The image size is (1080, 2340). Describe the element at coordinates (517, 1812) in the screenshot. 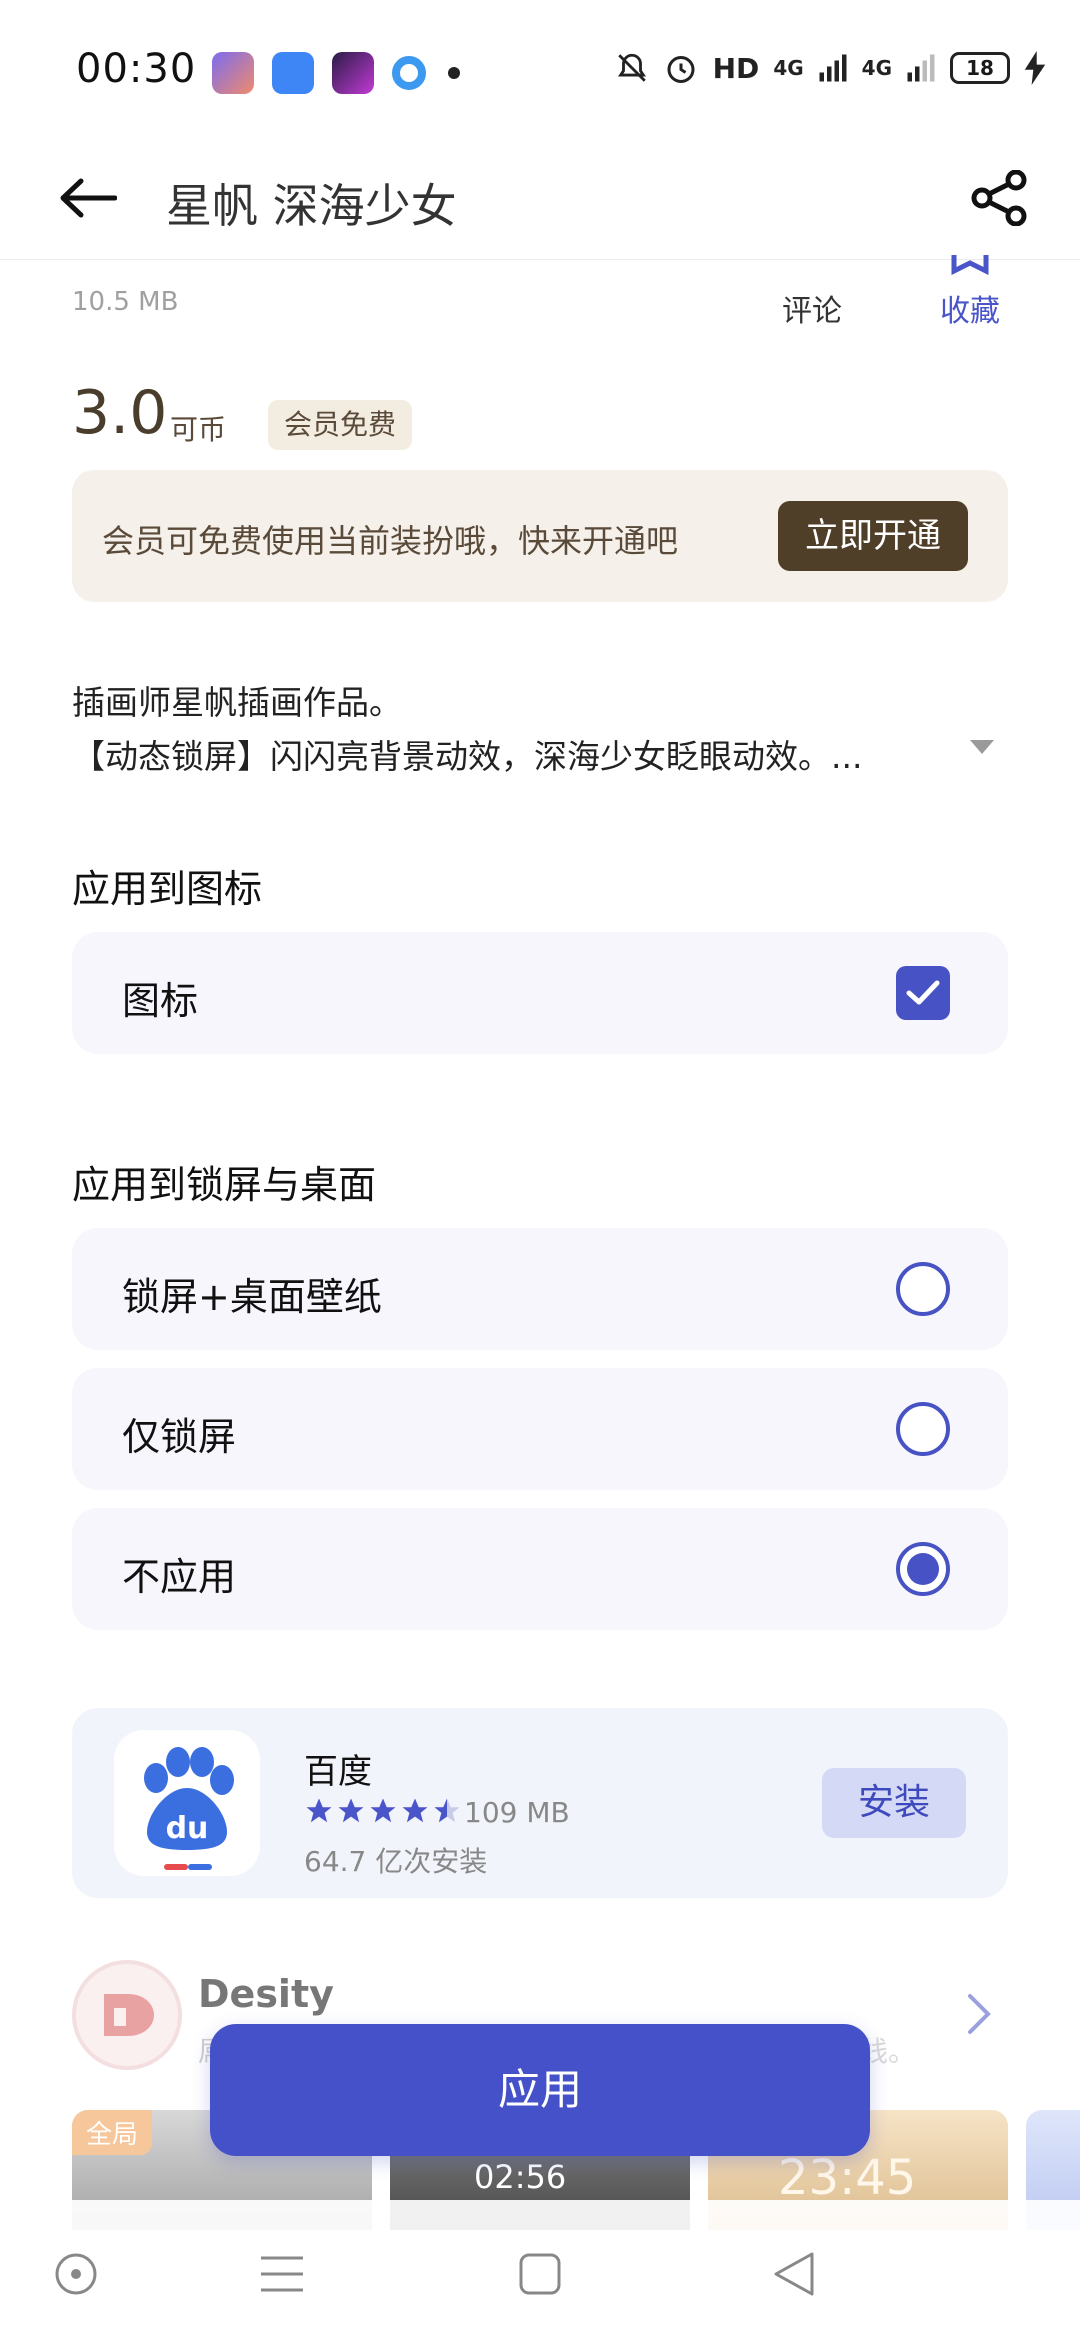

I see `app-size: 109 MB` at that location.